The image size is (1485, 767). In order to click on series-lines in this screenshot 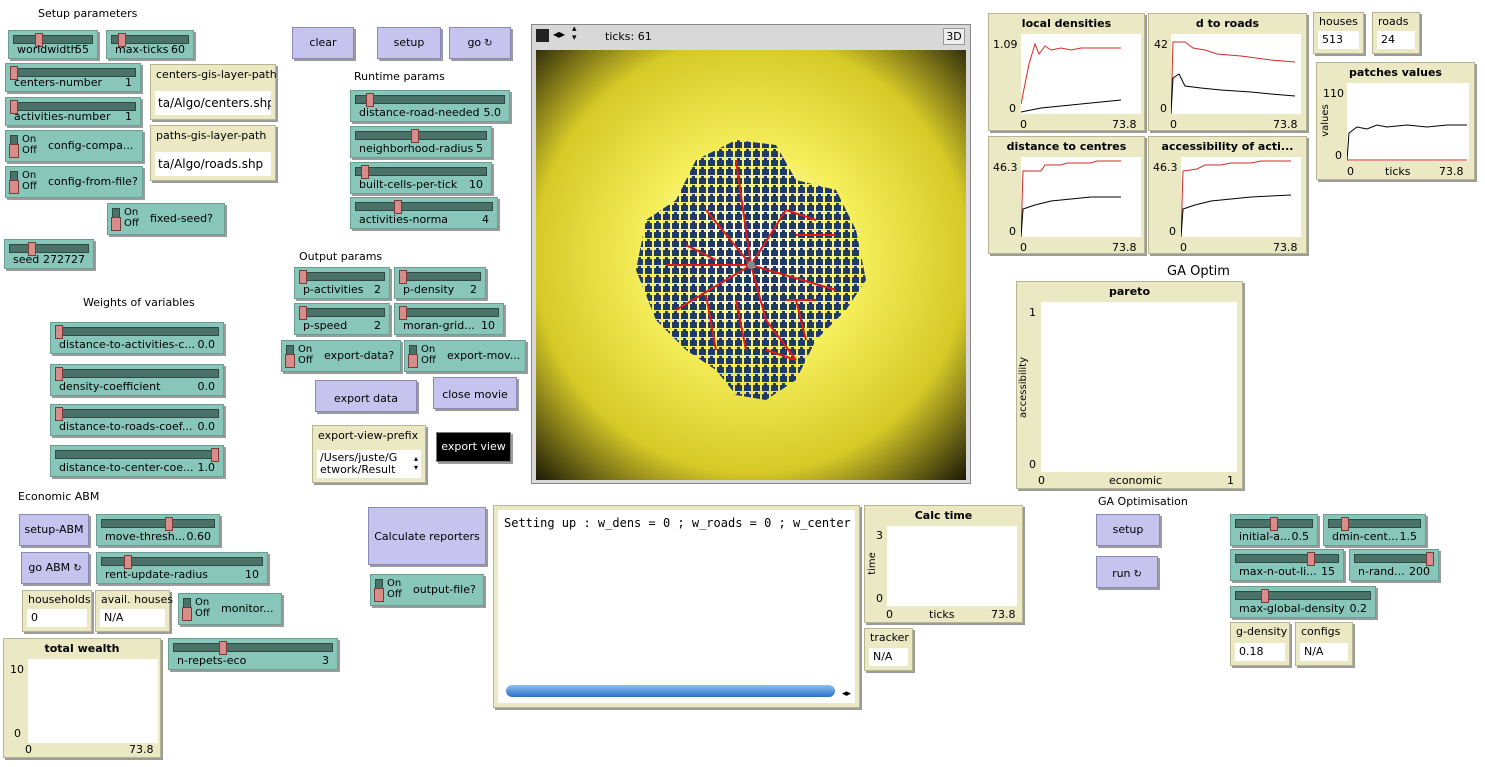, I will do `click(1233, 77)`.